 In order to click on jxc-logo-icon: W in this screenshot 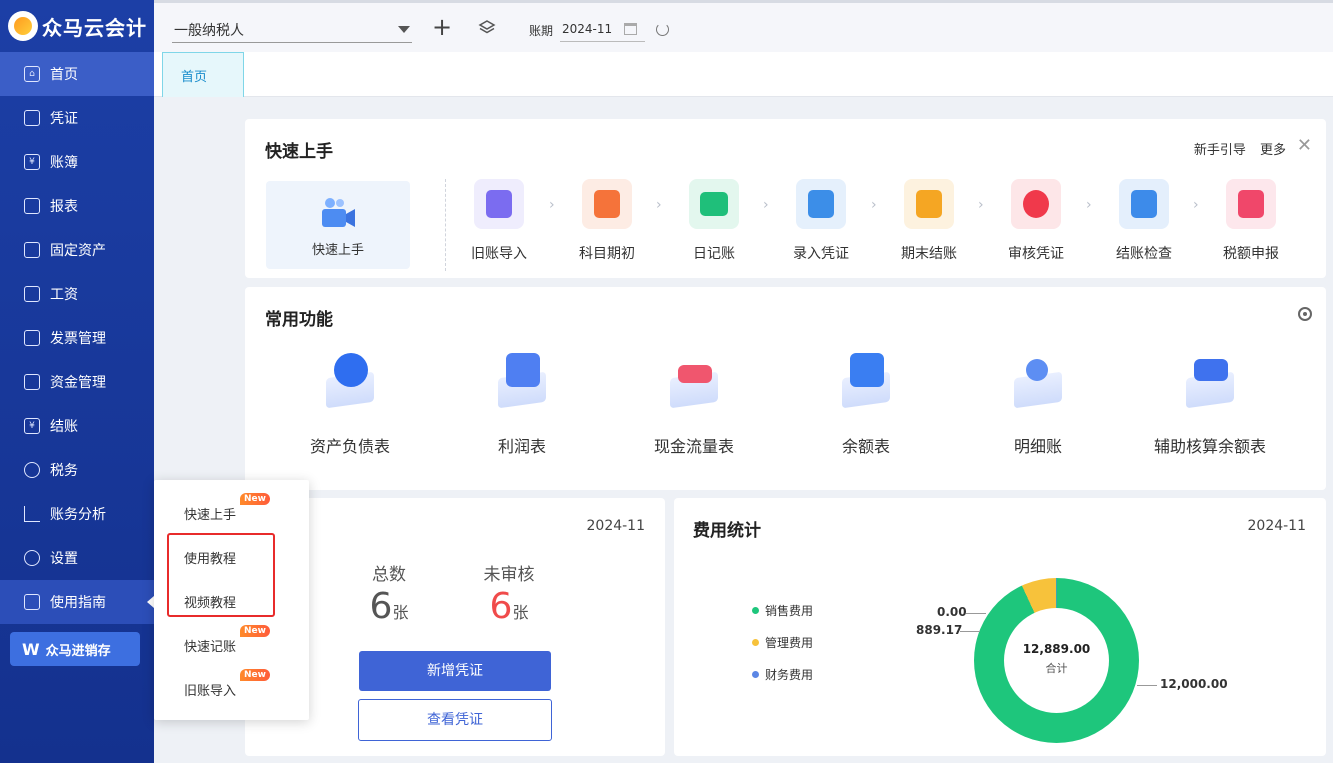, I will do `click(31, 649)`.